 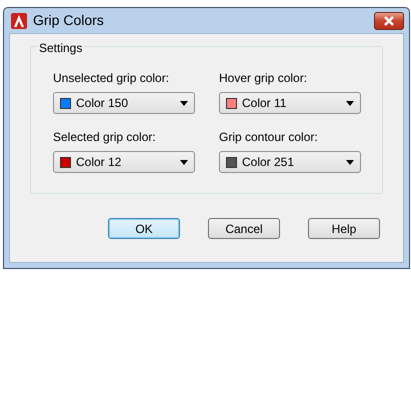 What do you see at coordinates (269, 137) in the screenshot?
I see `field-label: Grip contour color:` at bounding box center [269, 137].